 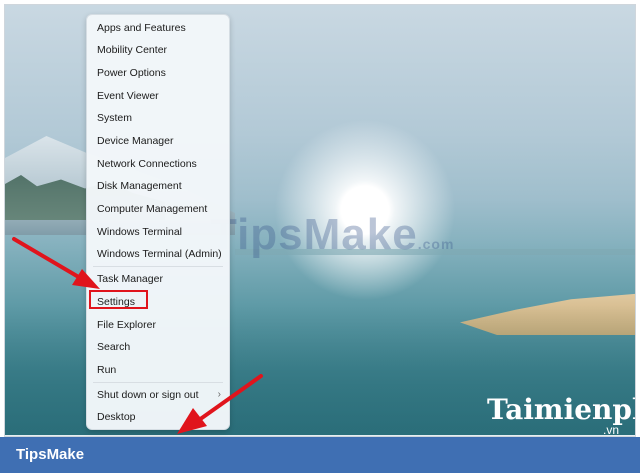 What do you see at coordinates (116, 417) in the screenshot?
I see `menu-item-label: Desktop` at bounding box center [116, 417].